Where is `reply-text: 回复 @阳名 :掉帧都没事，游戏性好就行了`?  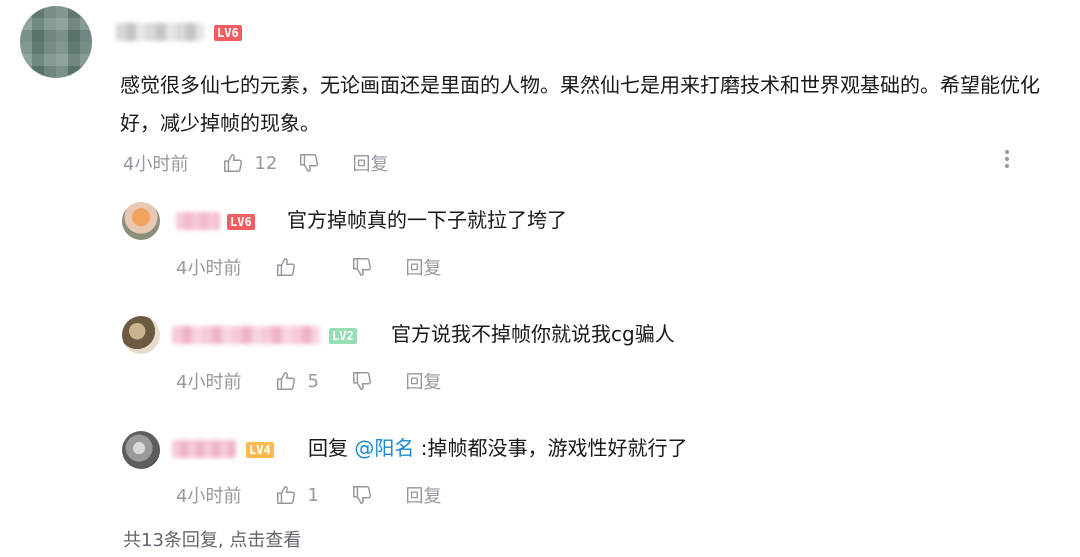
reply-text: 回复 @阳名 :掉帧都没事，游戏性好就行了 is located at coordinates (497, 448).